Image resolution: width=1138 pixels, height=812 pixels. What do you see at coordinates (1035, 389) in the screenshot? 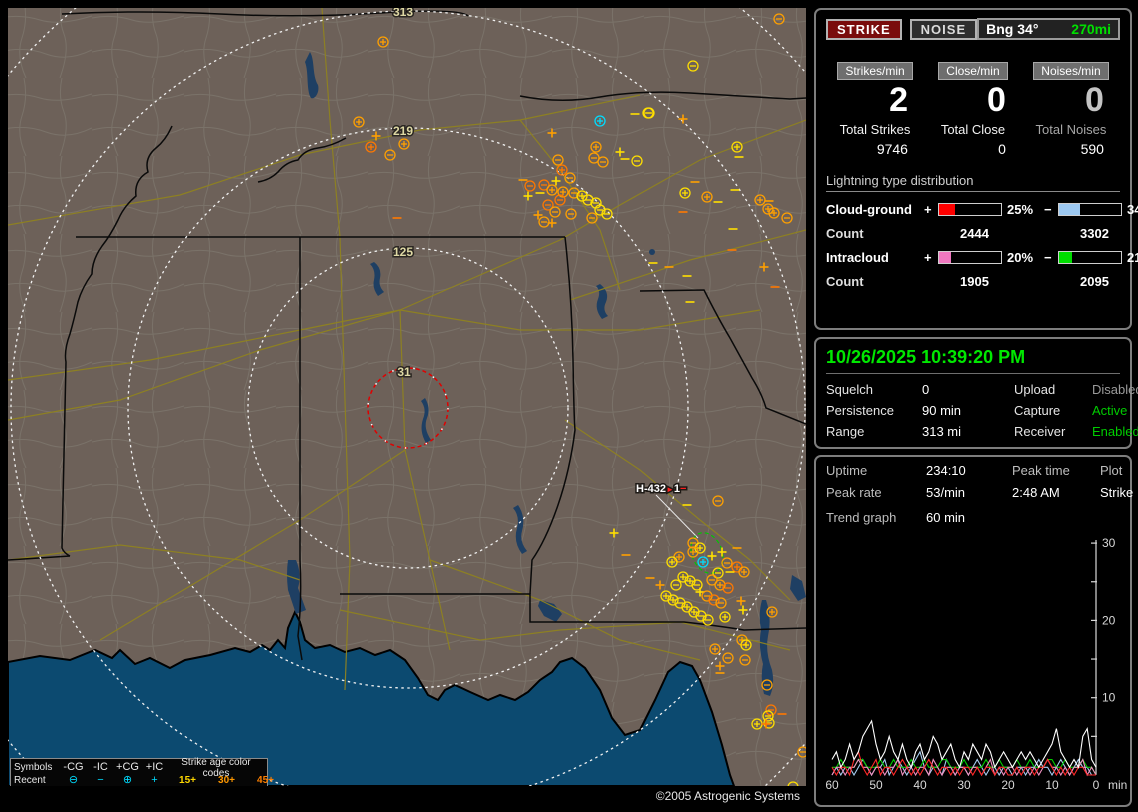
I see `upload-label: Upload` at bounding box center [1035, 389].